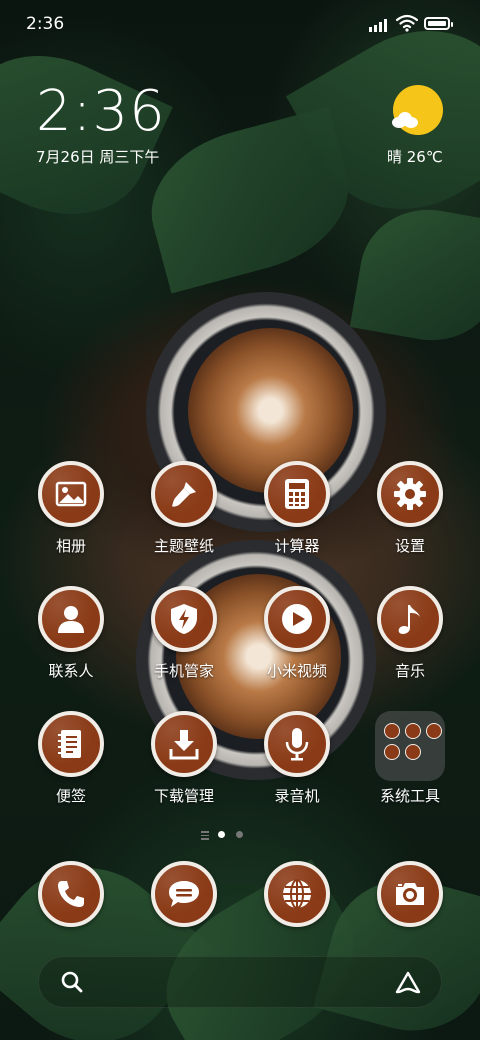 The width and height of the screenshot is (480, 1040). I want to click on music-note-icon, so click(410, 619).